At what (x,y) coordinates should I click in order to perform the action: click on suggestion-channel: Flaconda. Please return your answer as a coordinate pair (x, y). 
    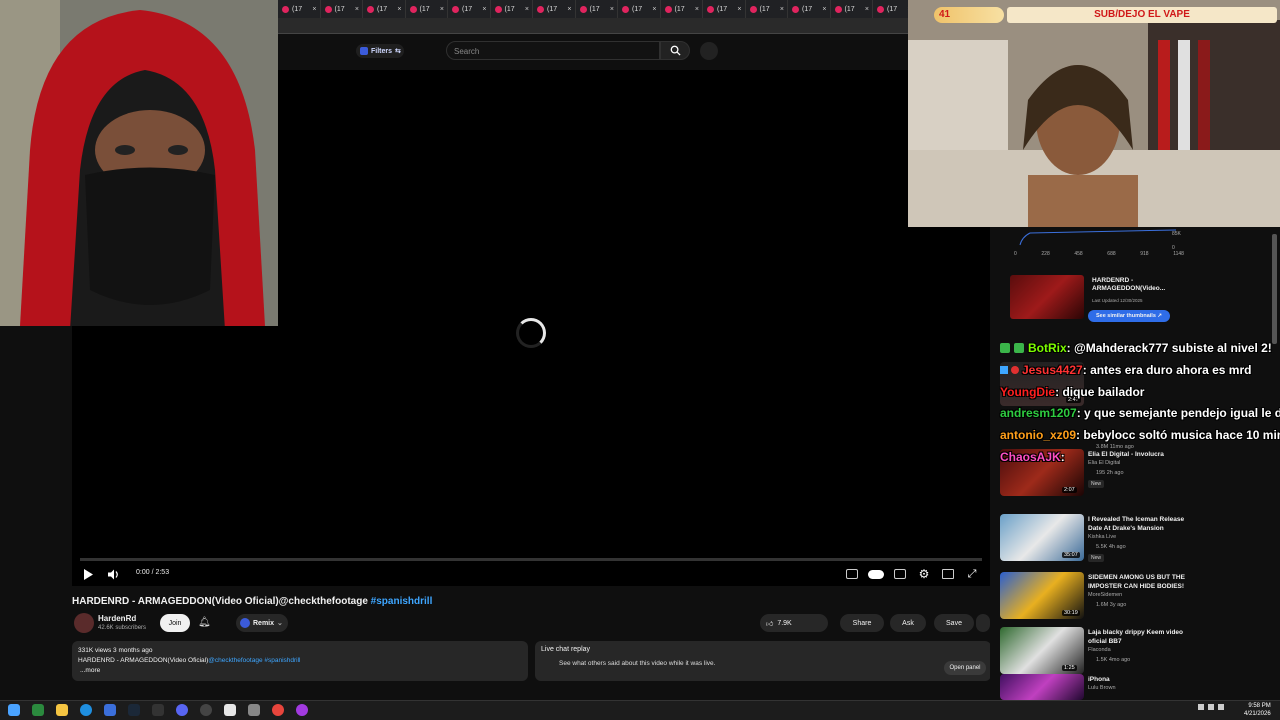
    Looking at the image, I should click on (1099, 650).